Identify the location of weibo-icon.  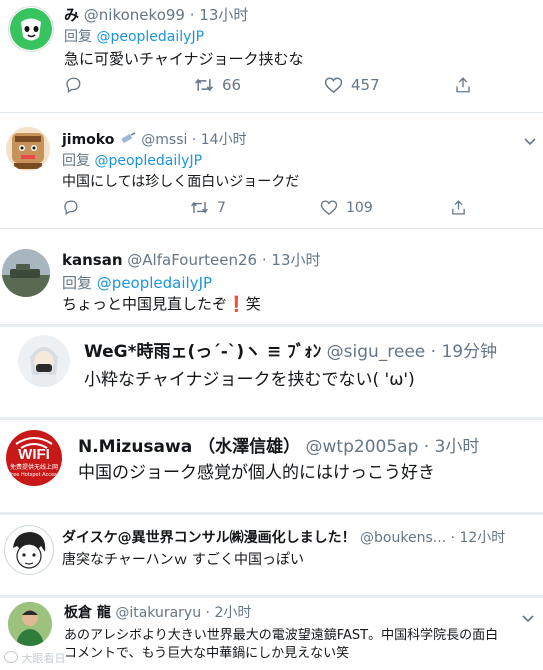
(11, 657).